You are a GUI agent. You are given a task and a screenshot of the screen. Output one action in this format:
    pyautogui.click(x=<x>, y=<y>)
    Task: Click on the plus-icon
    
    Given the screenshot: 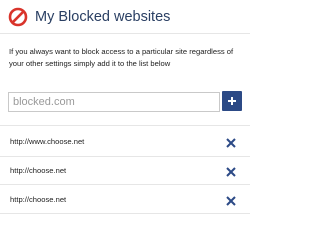 What is the action you would take?
    pyautogui.click(x=232, y=101)
    